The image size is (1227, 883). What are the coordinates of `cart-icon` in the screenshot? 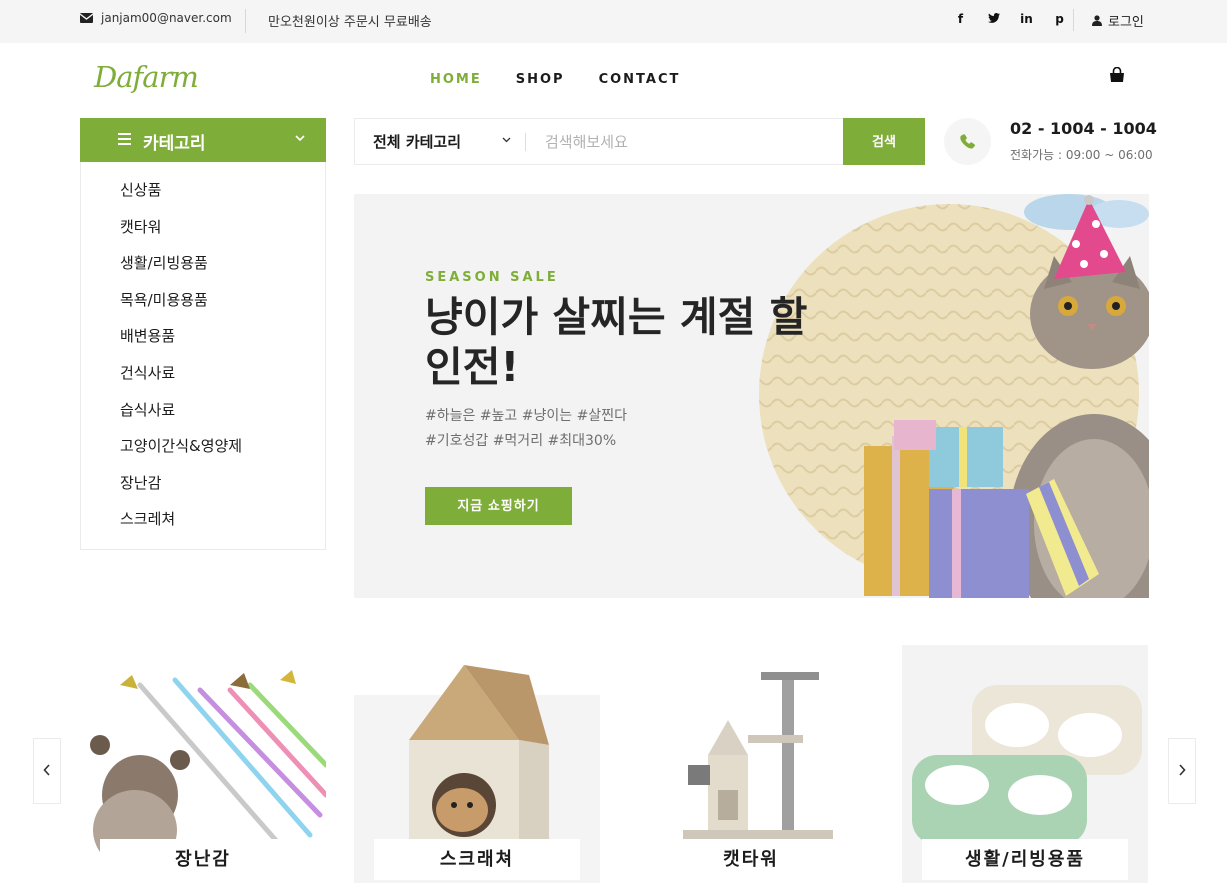 It's located at (1117, 76).